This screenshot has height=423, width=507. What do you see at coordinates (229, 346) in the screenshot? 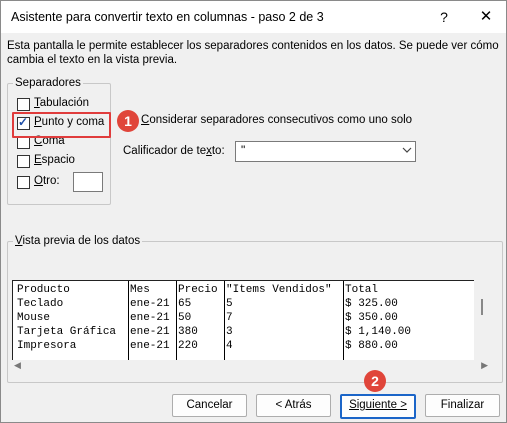
I see `preview-cell: 4` at bounding box center [229, 346].